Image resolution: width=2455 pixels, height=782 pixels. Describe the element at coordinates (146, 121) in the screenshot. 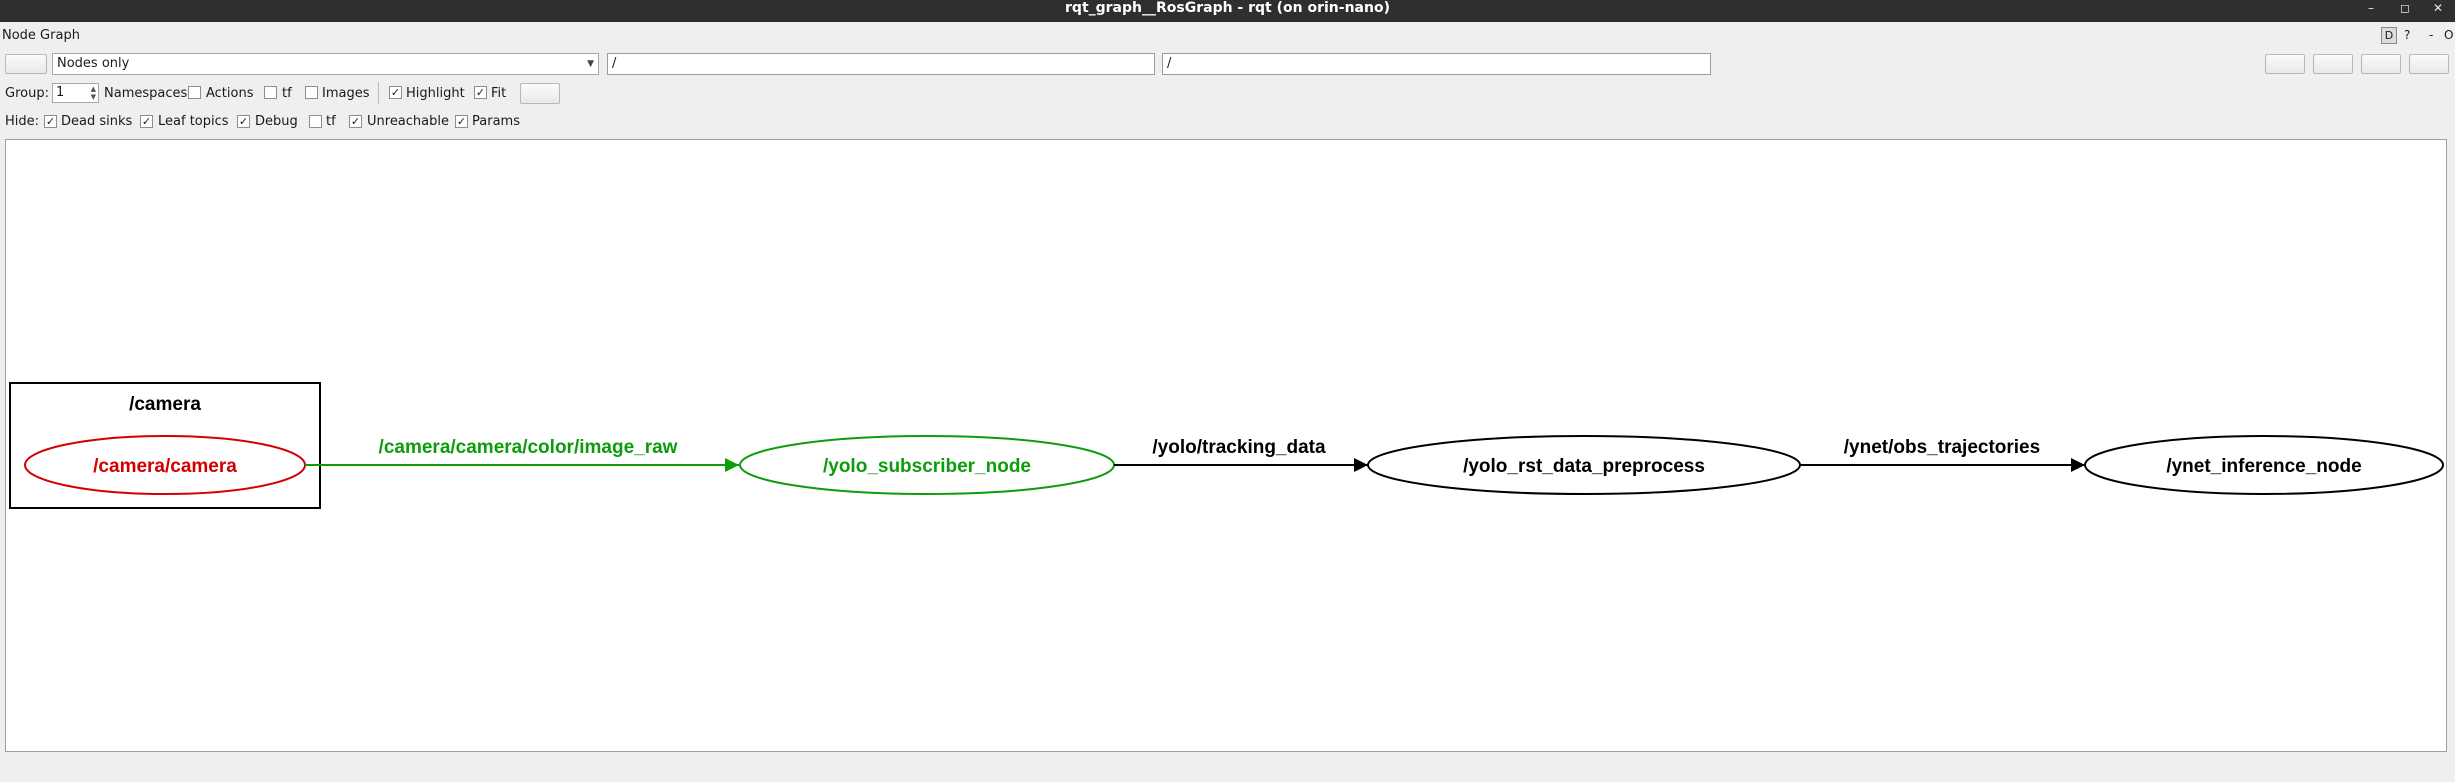

I see `leaf-topics-checkbox: ✓` at that location.